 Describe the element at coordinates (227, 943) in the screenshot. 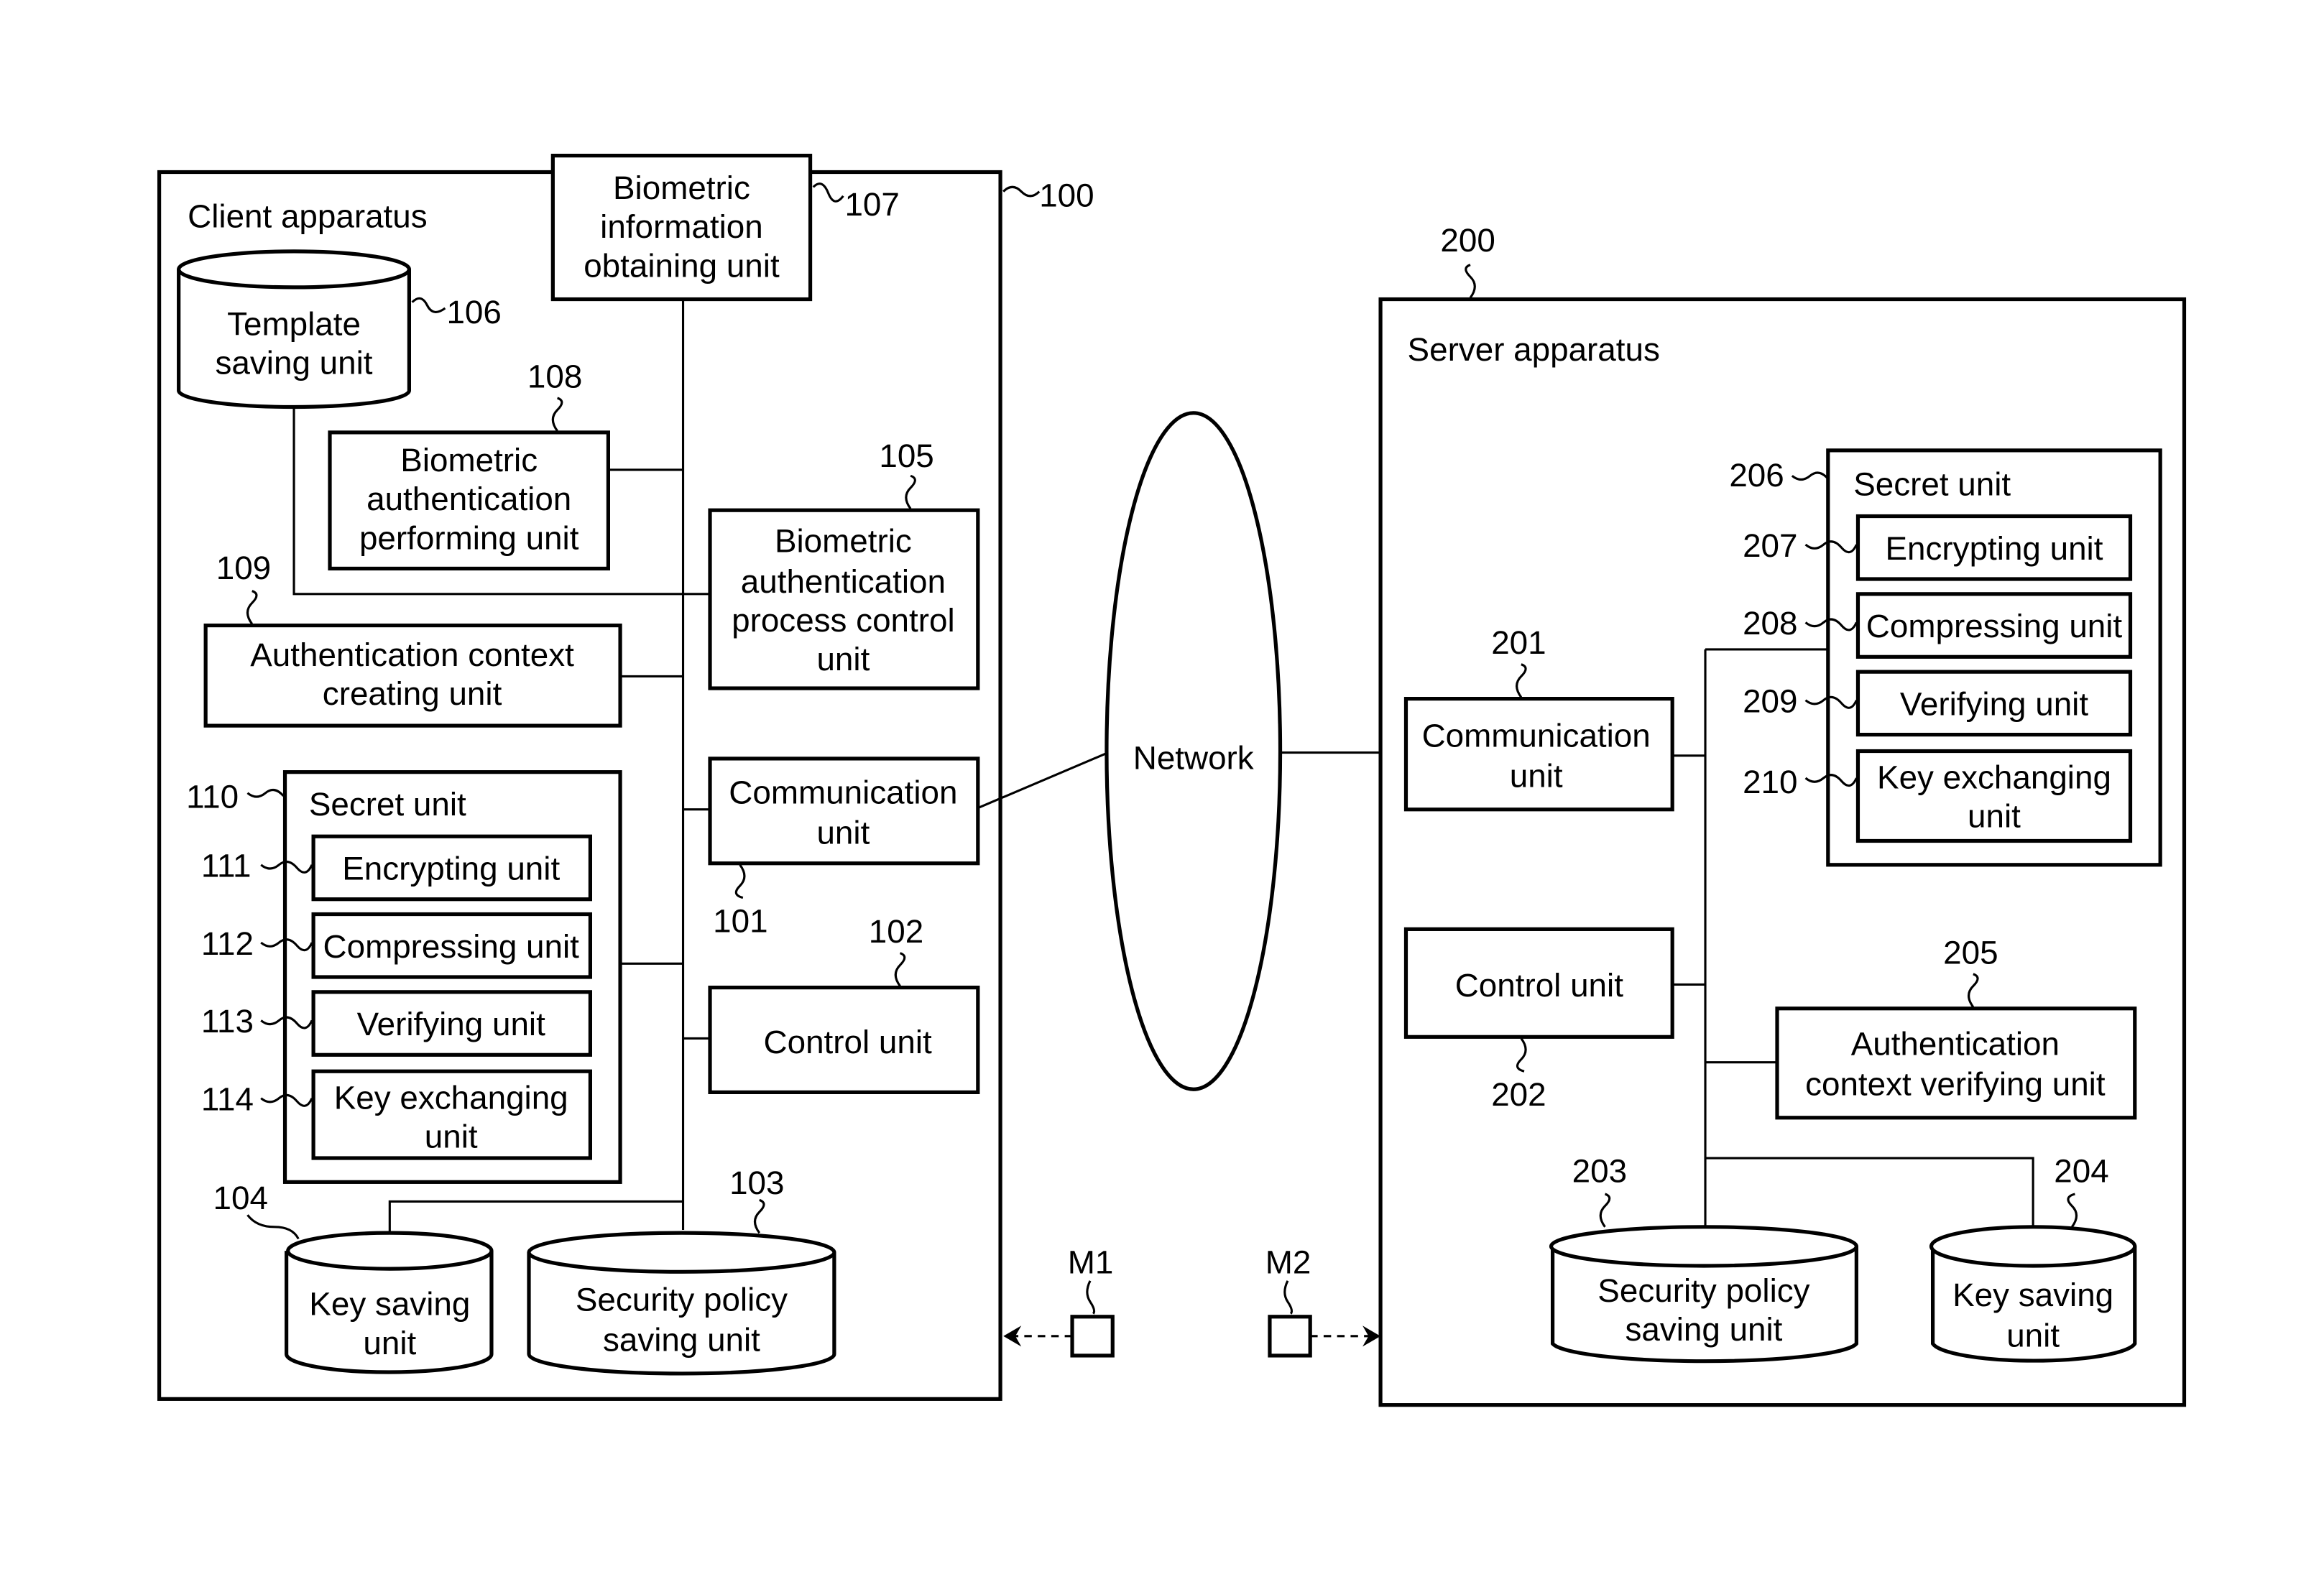

I see `ref-112: 112` at that location.